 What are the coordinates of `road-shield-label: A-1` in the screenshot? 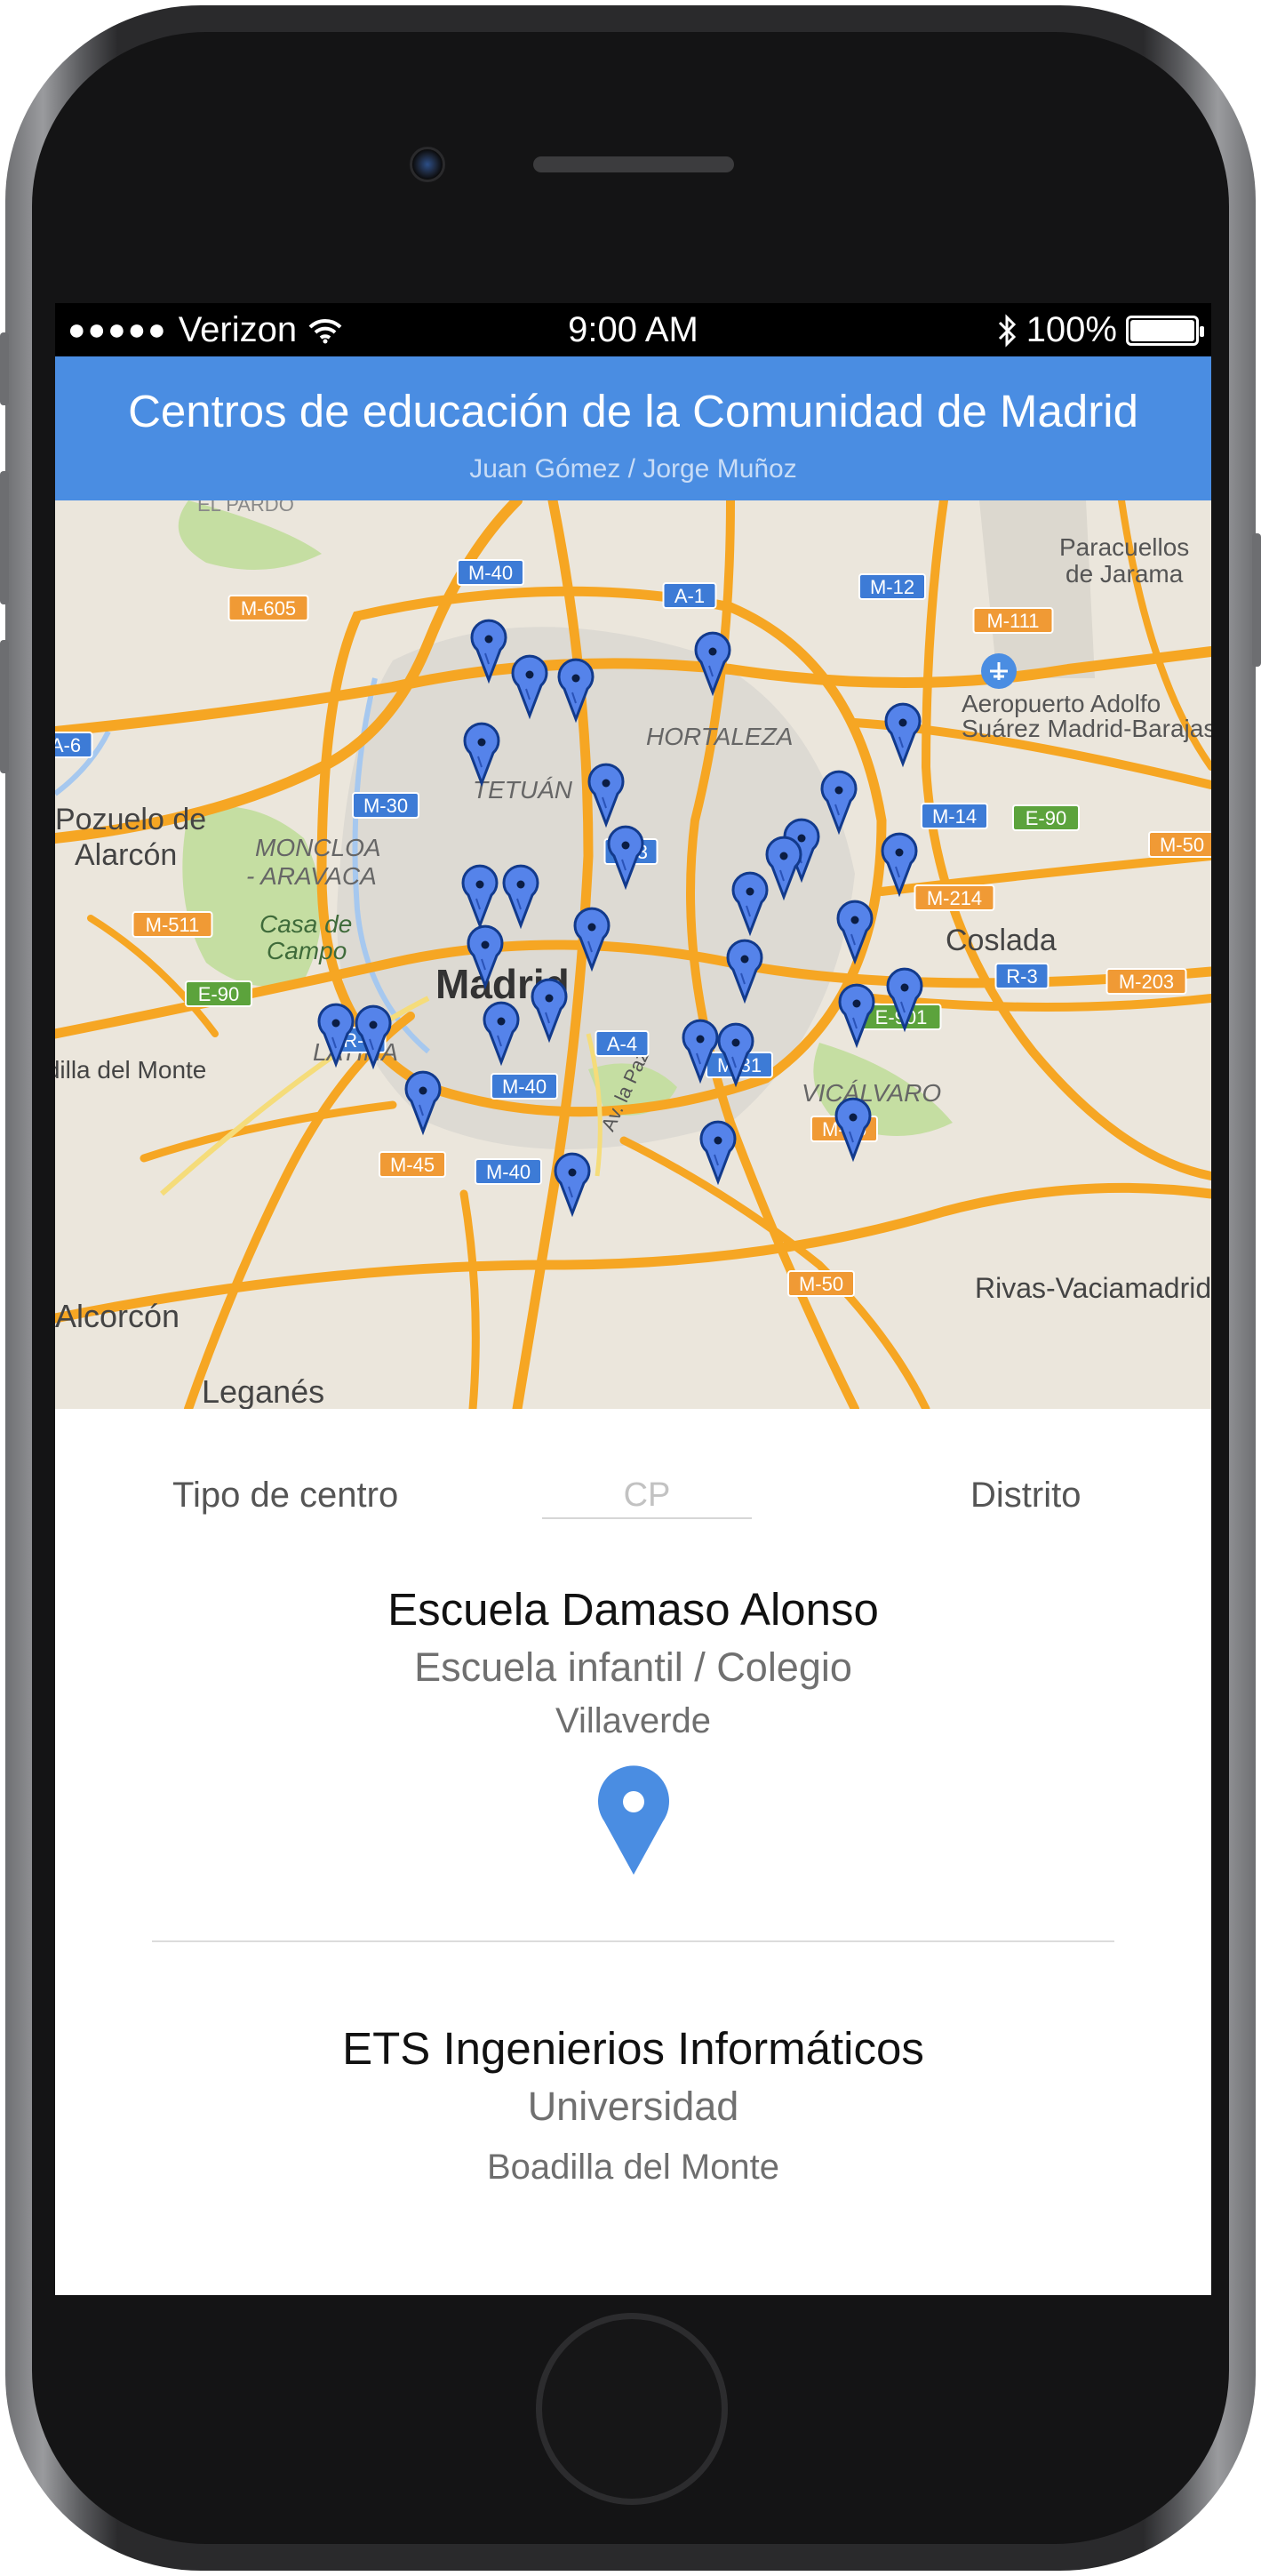 It's located at (690, 596).